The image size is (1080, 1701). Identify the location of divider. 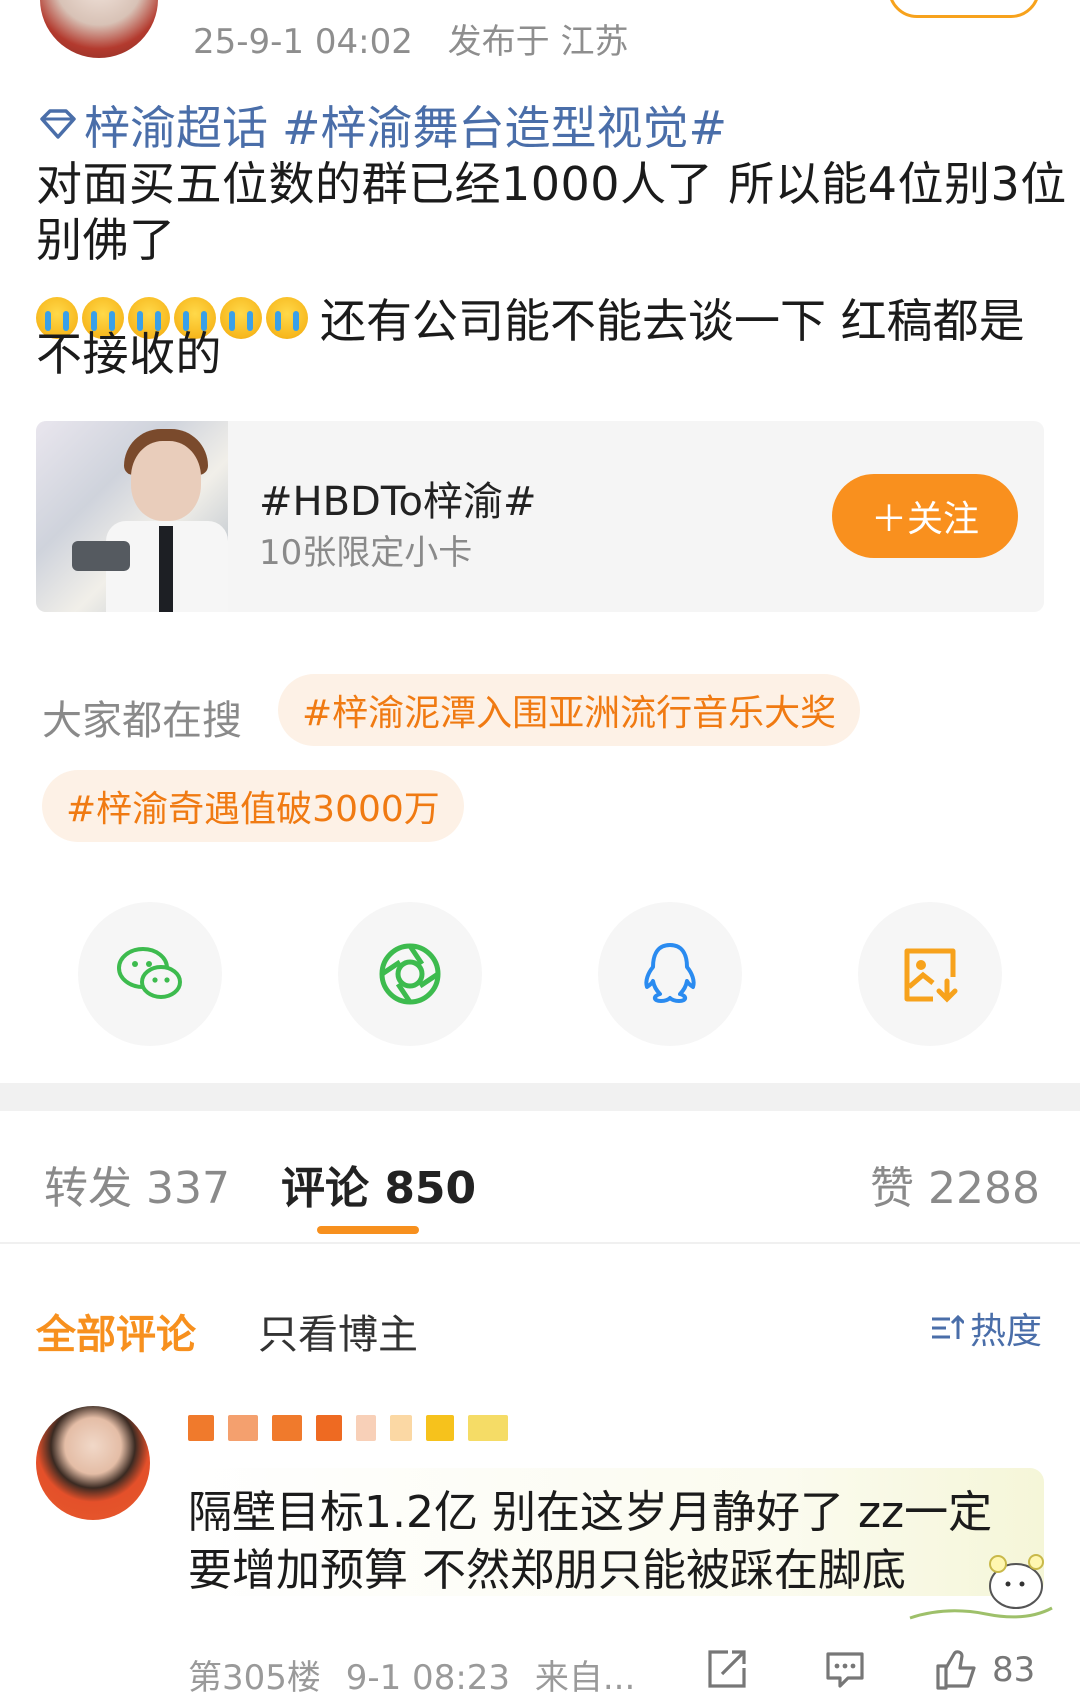
(540, 1243).